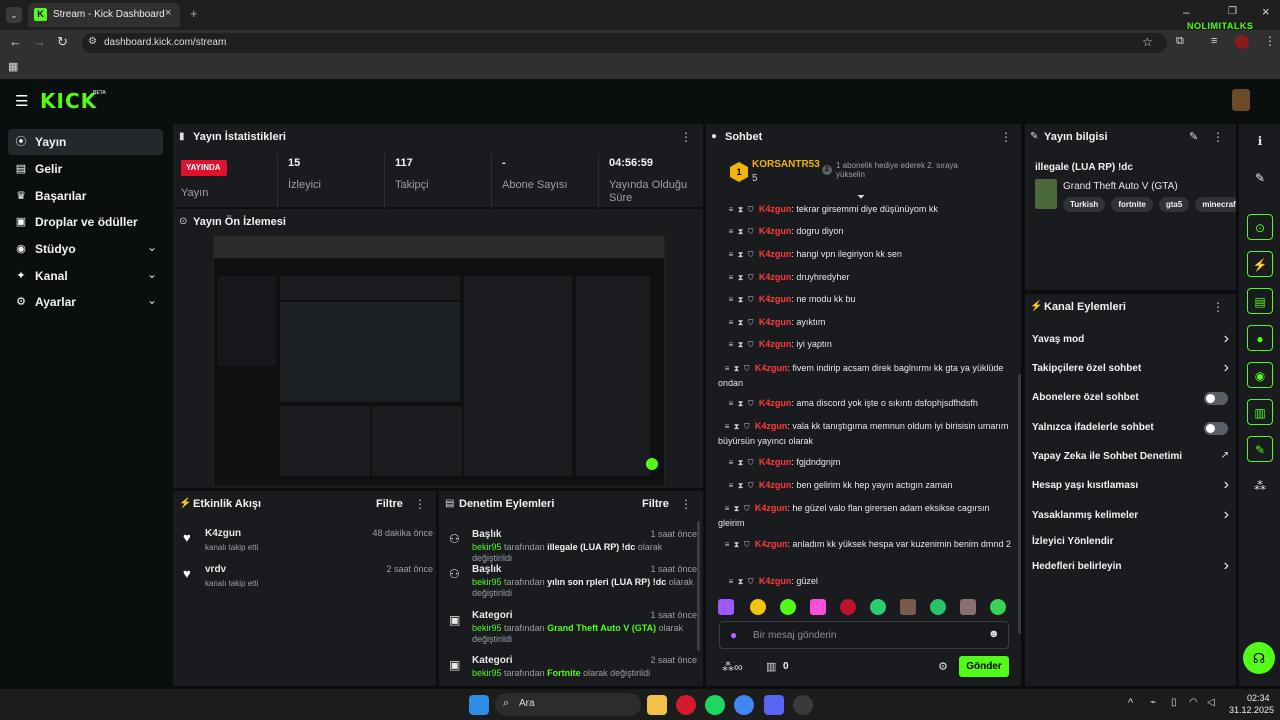  I want to click on tag-chip: fortnite, so click(1132, 204).